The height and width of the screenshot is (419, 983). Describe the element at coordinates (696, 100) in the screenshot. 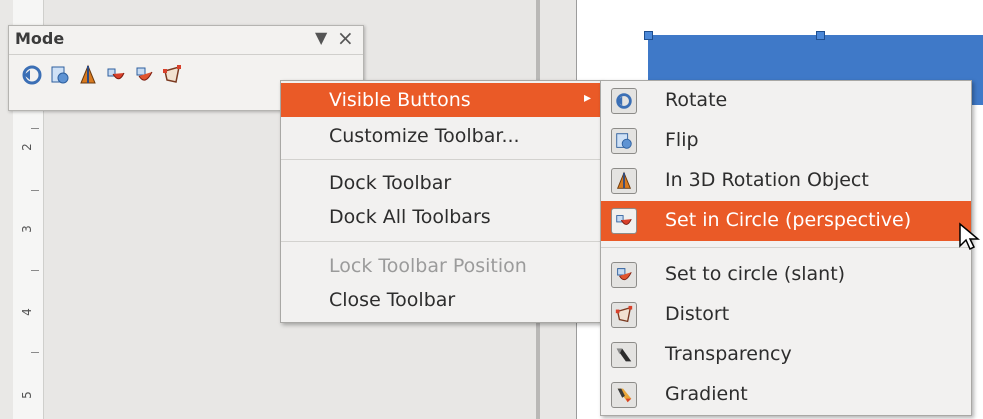

I see `submenu-item-label: Rotate` at that location.